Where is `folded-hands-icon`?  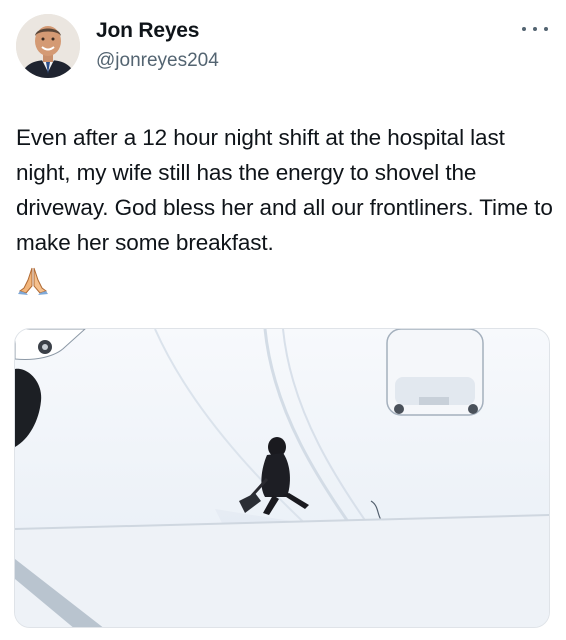 folded-hands-icon is located at coordinates (33, 280).